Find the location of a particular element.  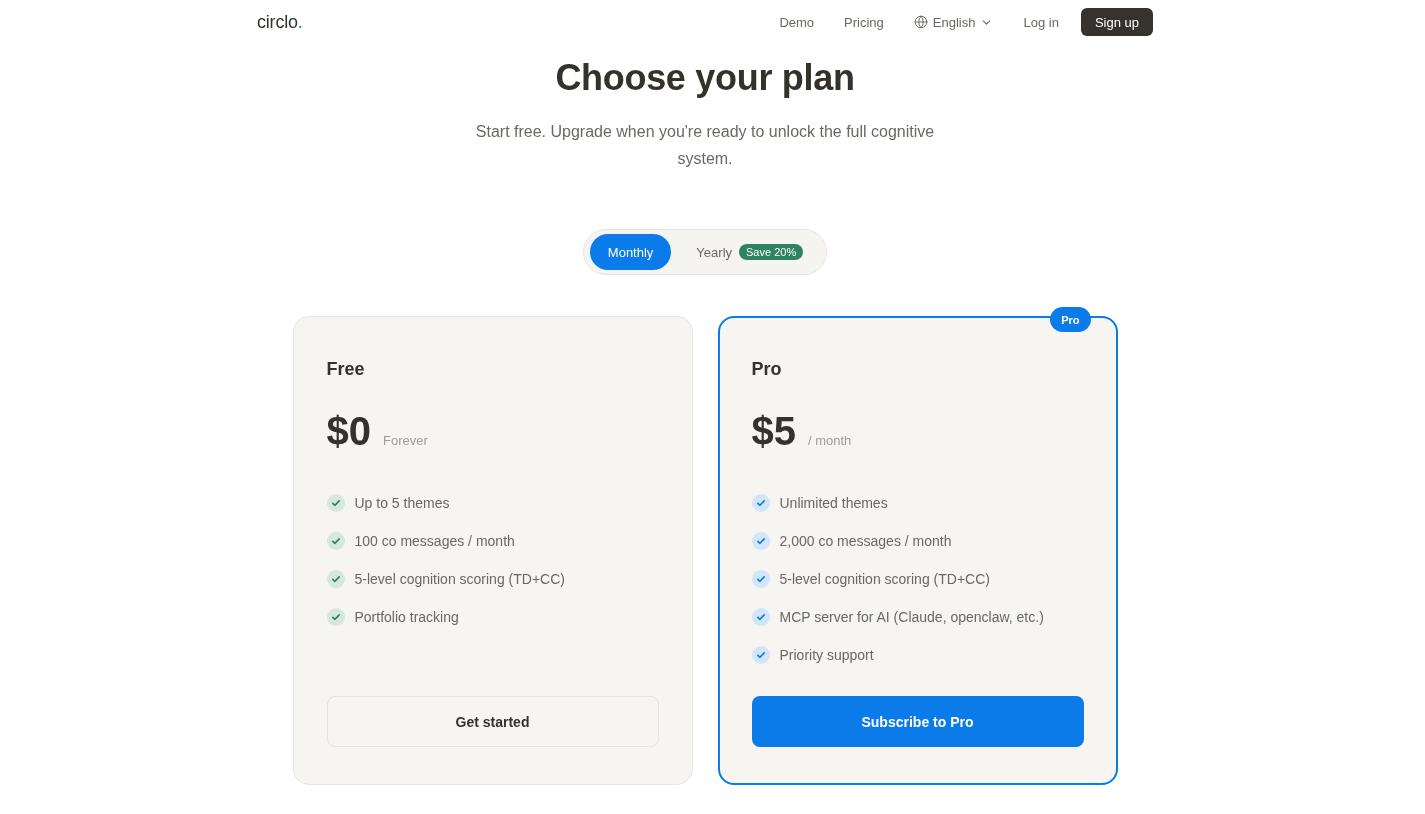

subscribe-button: Subscribe to Pro is located at coordinates (917, 721).